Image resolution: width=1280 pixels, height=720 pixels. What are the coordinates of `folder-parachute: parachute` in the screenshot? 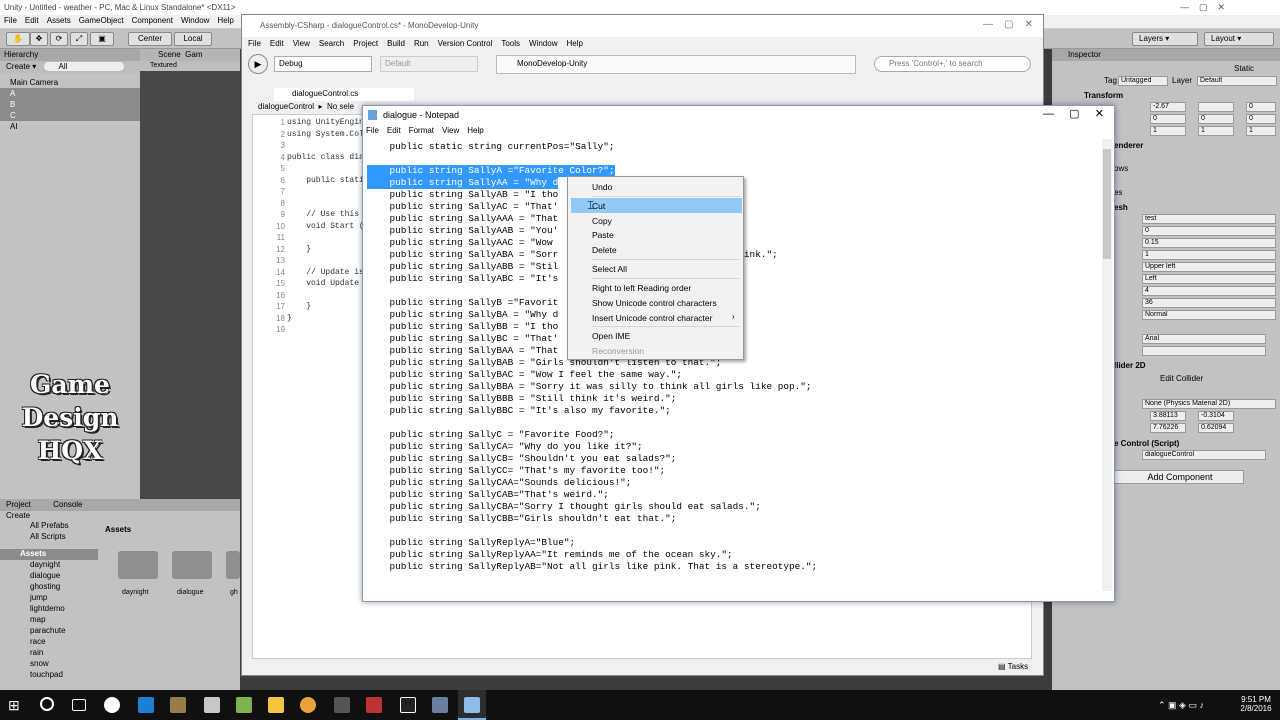 It's located at (120, 631).